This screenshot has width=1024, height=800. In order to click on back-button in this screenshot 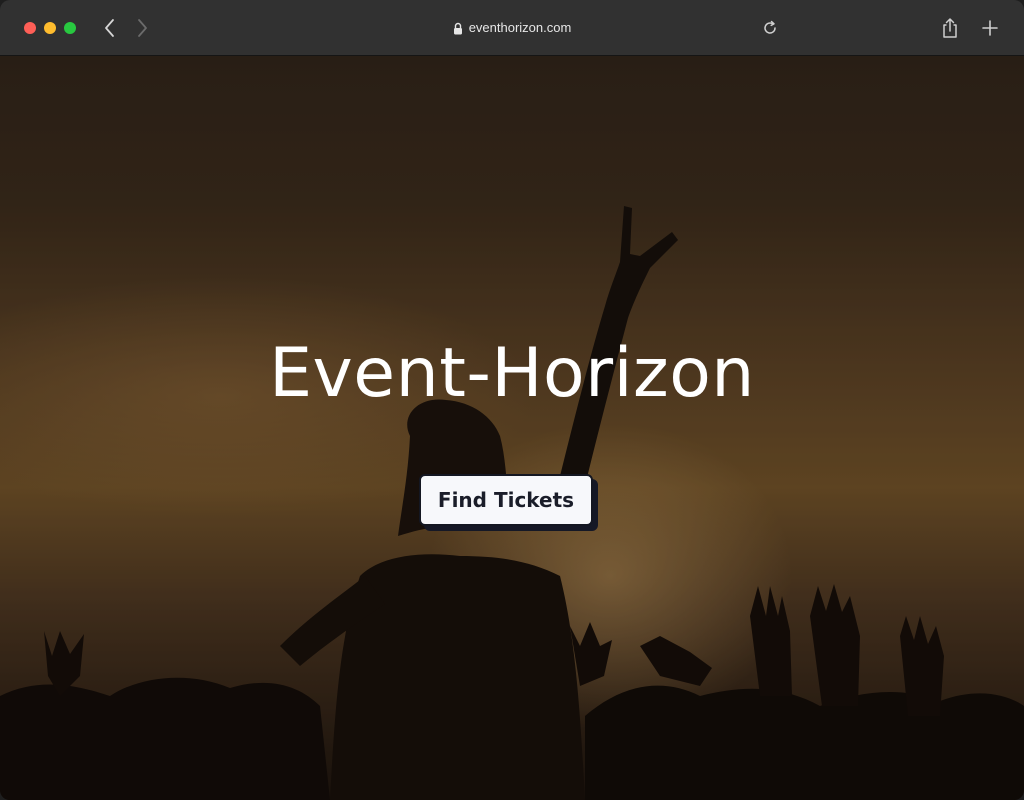, I will do `click(110, 28)`.